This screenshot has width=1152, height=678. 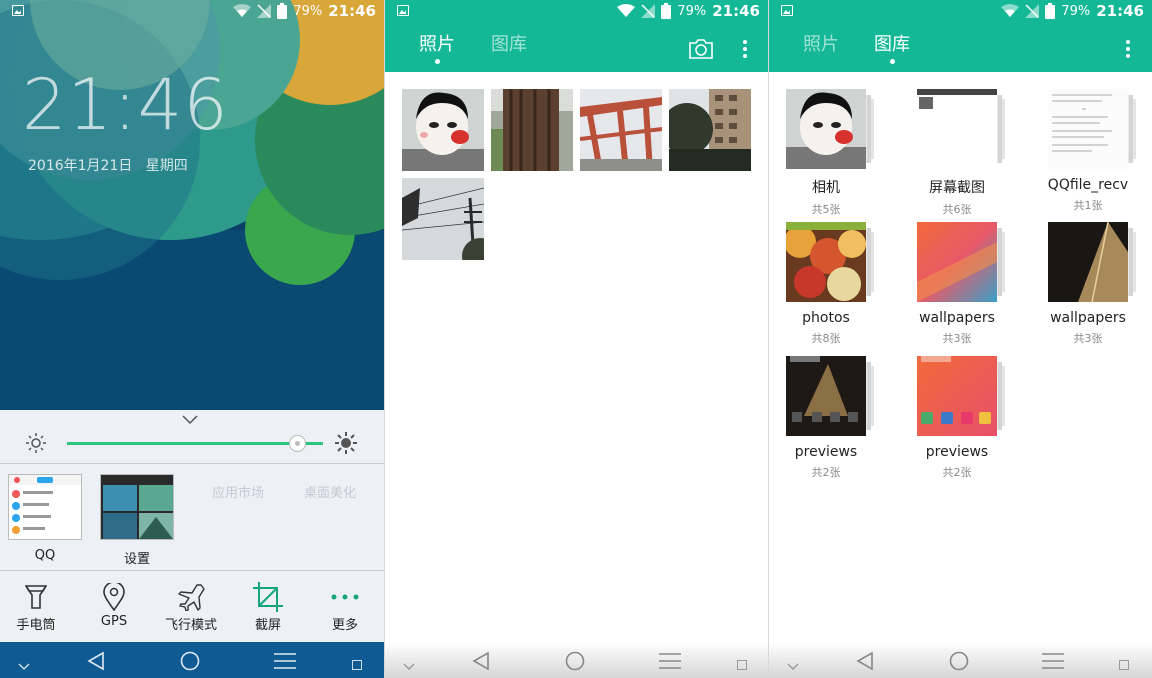 I want to click on album-photos: photos 共8张, so click(x=826, y=284).